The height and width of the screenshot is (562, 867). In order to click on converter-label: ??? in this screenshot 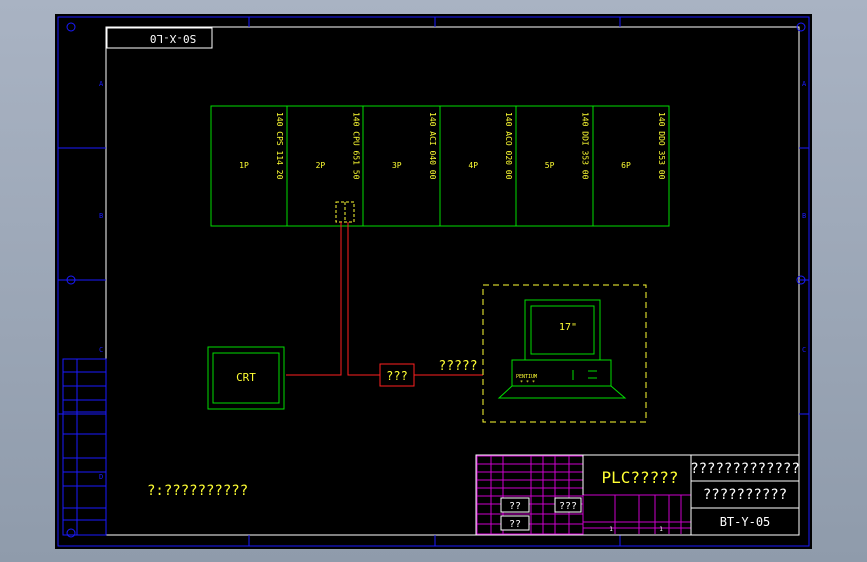, I will do `click(397, 376)`.